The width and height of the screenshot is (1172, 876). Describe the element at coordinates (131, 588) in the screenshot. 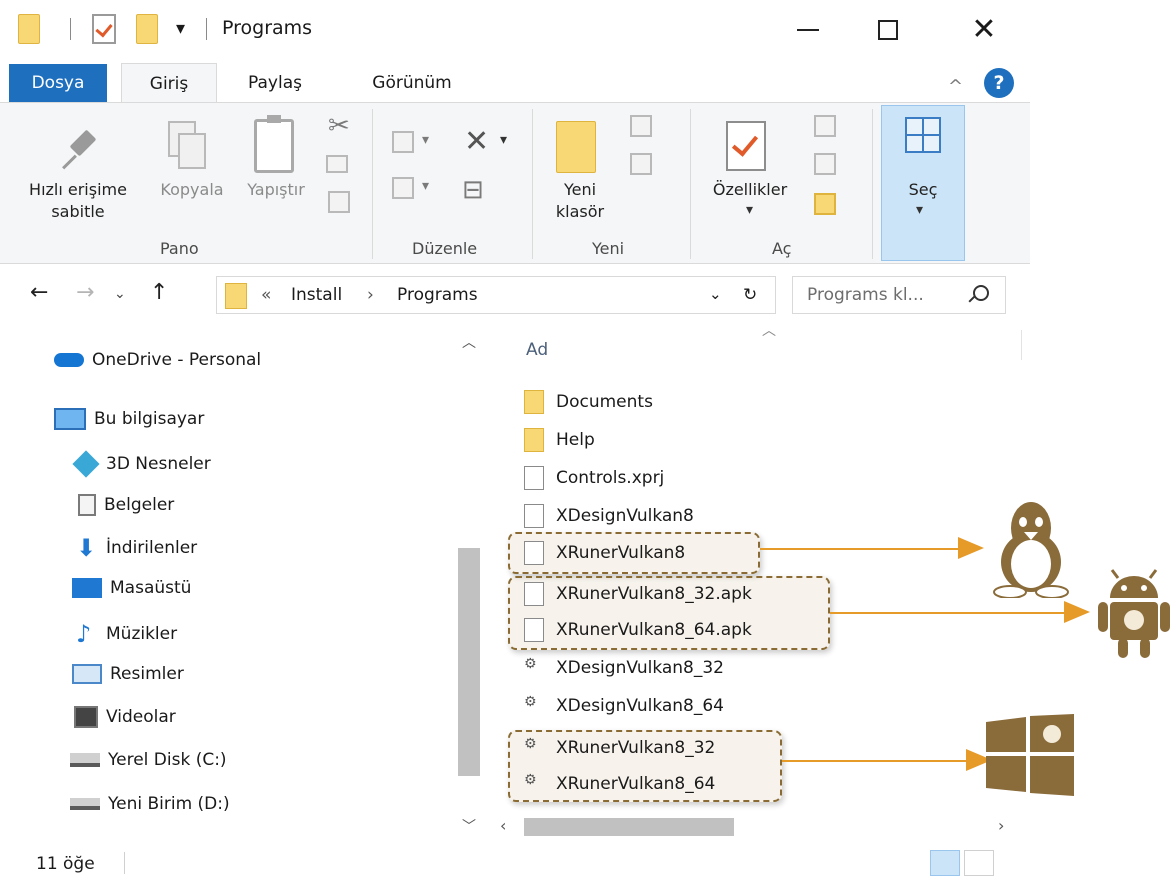

I see `nav-item-desktop: Masaüstü` at that location.